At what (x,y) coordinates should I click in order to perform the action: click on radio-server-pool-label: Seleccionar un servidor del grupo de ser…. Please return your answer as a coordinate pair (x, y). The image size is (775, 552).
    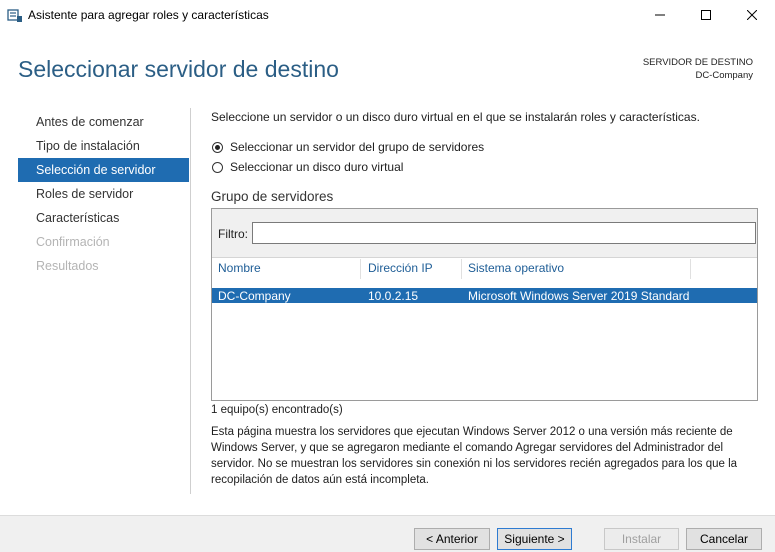
    Looking at the image, I should click on (357, 147).